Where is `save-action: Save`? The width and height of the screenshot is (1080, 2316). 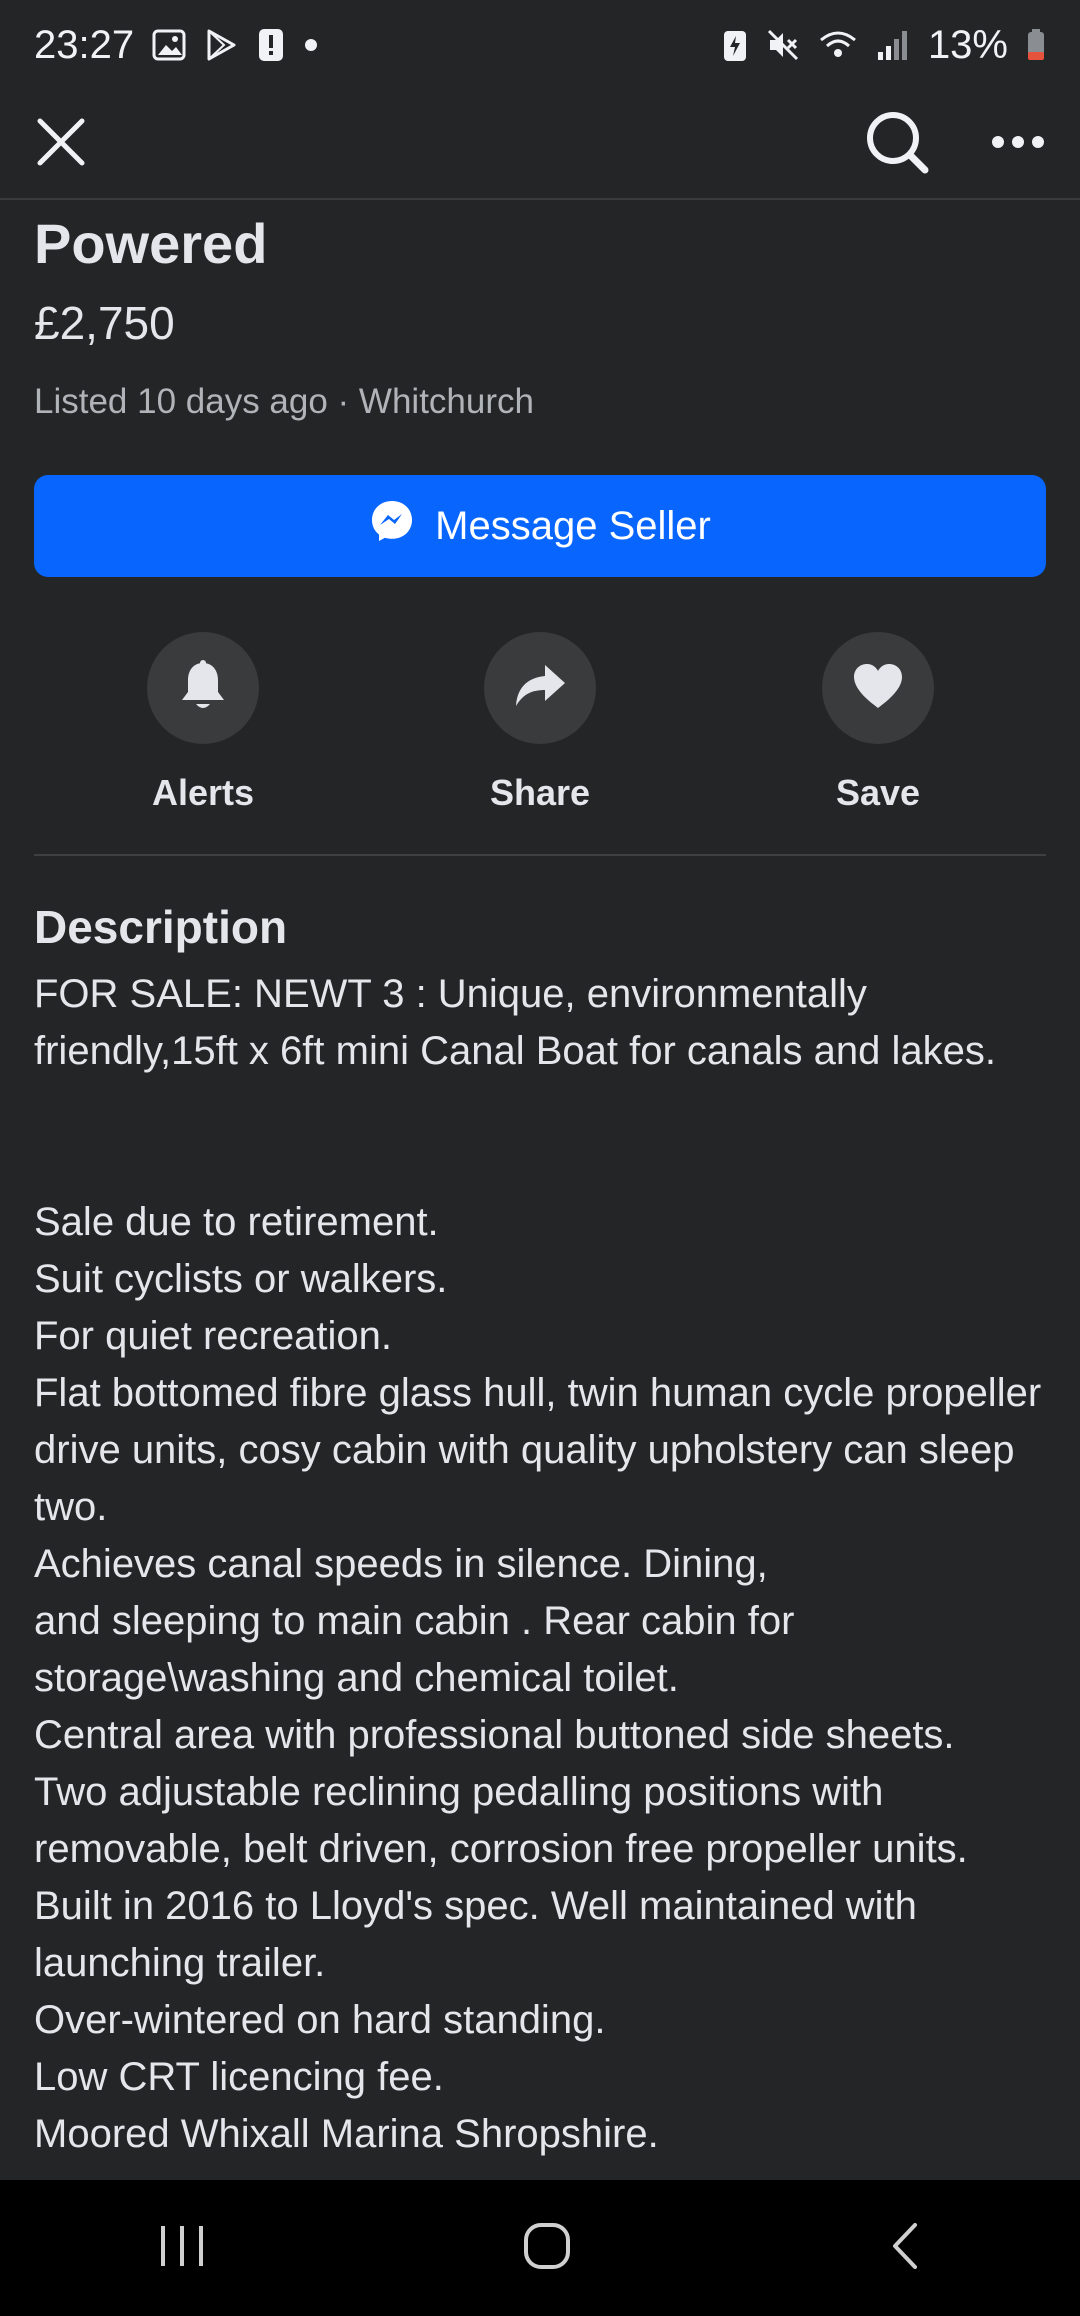
save-action: Save is located at coordinates (878, 723).